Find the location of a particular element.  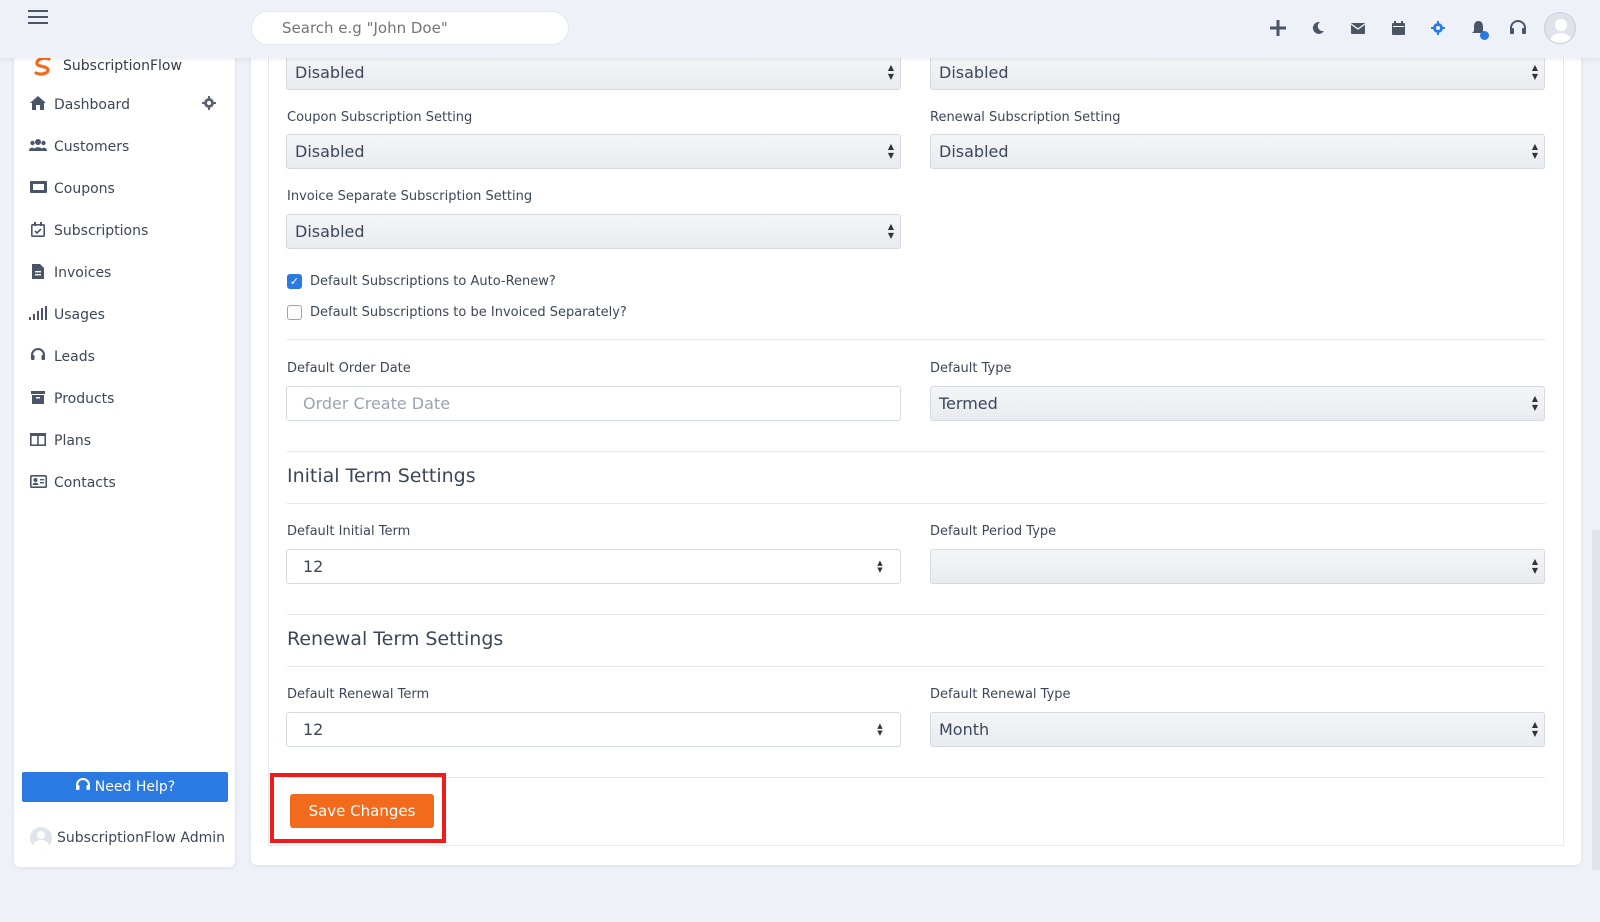

need-help-button: Need Help? is located at coordinates (125, 787).